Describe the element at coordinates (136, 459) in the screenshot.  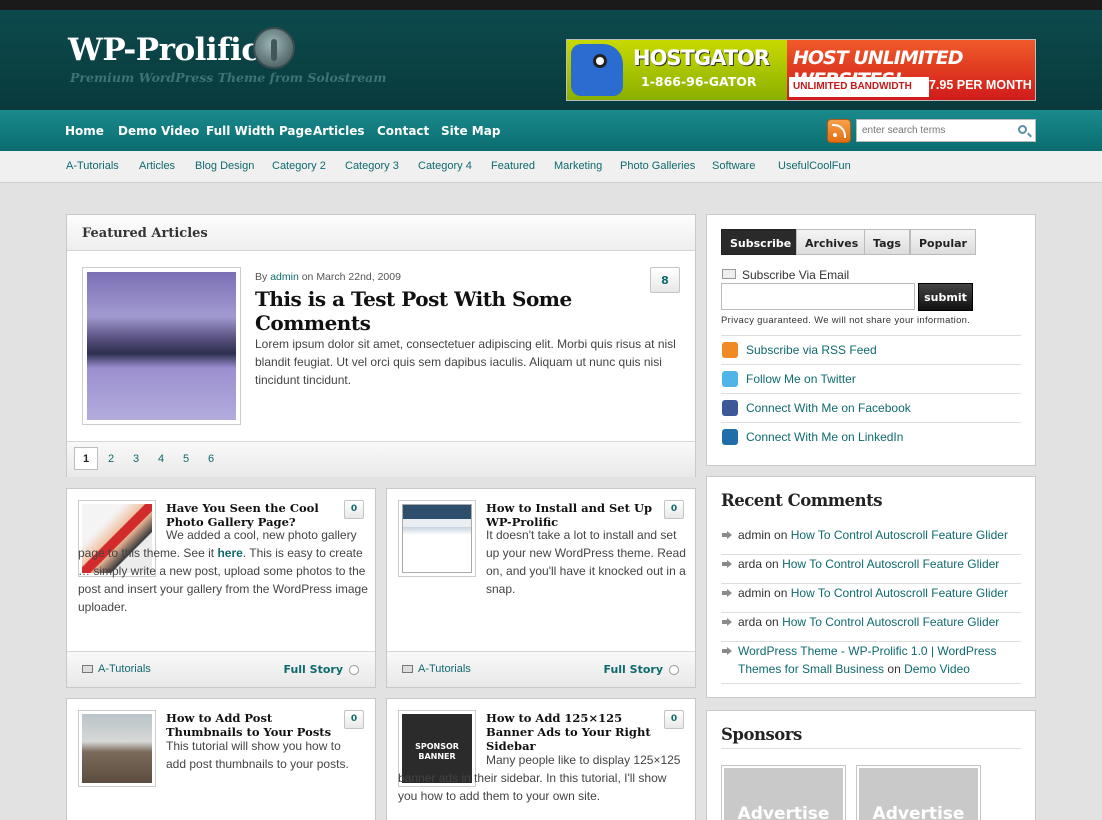
I see `page-3: 3` at that location.